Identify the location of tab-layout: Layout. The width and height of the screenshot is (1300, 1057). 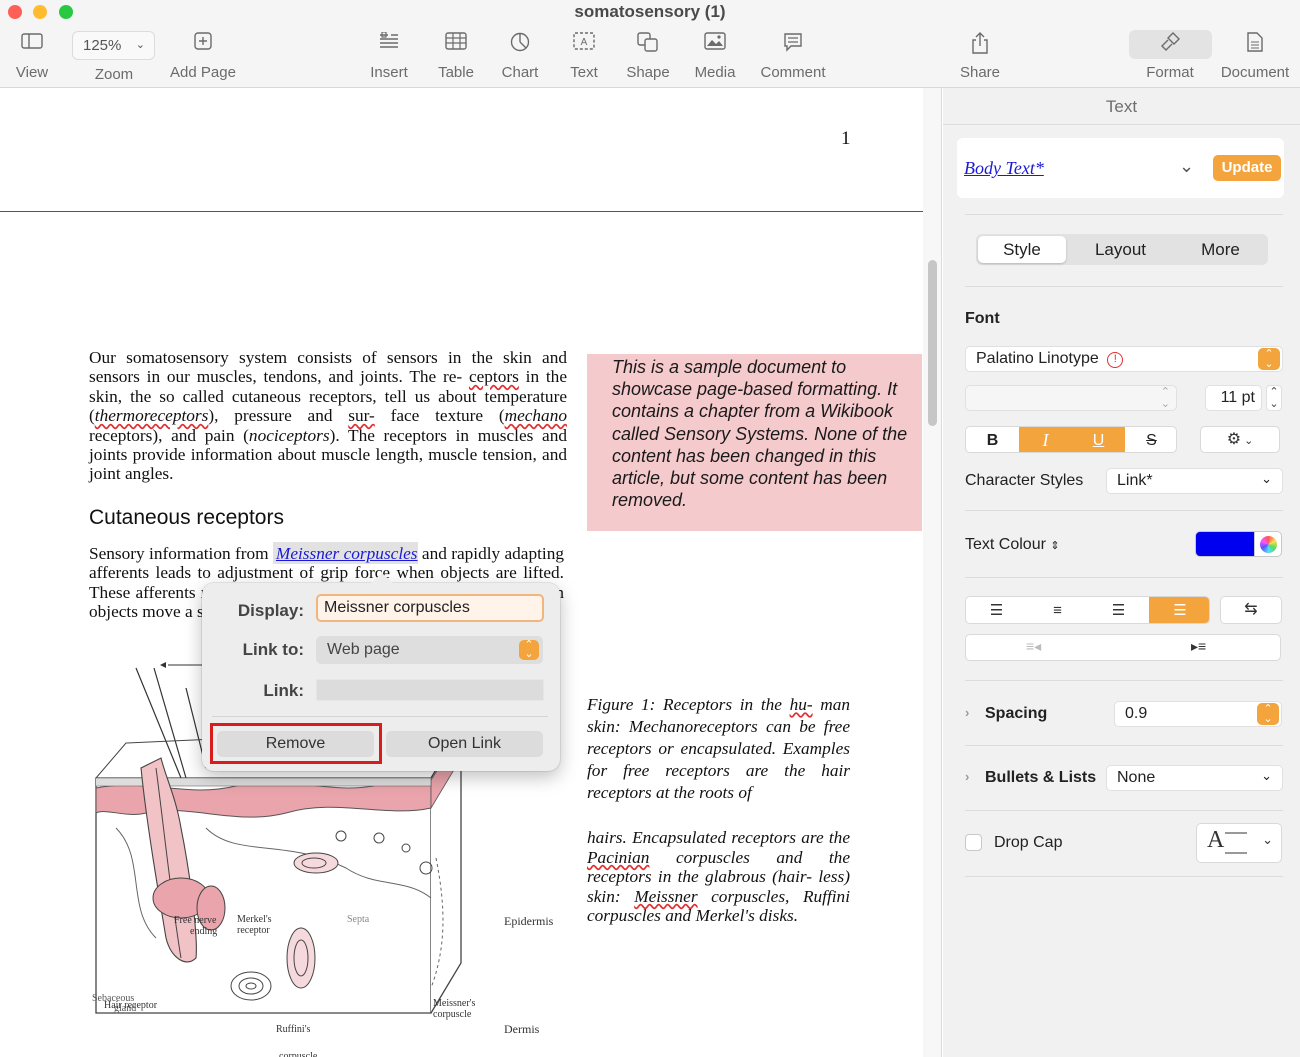
(1120, 249).